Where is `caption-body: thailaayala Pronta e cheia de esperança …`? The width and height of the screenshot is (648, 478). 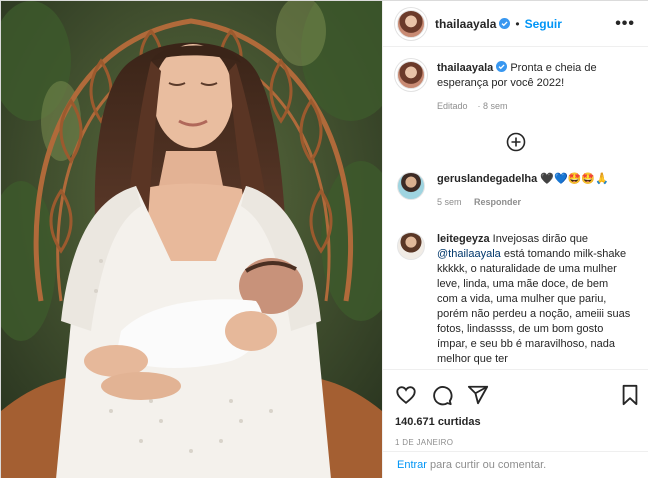
caption-body: thailaayala Pronta e cheia de esperança … is located at coordinates (534, 87).